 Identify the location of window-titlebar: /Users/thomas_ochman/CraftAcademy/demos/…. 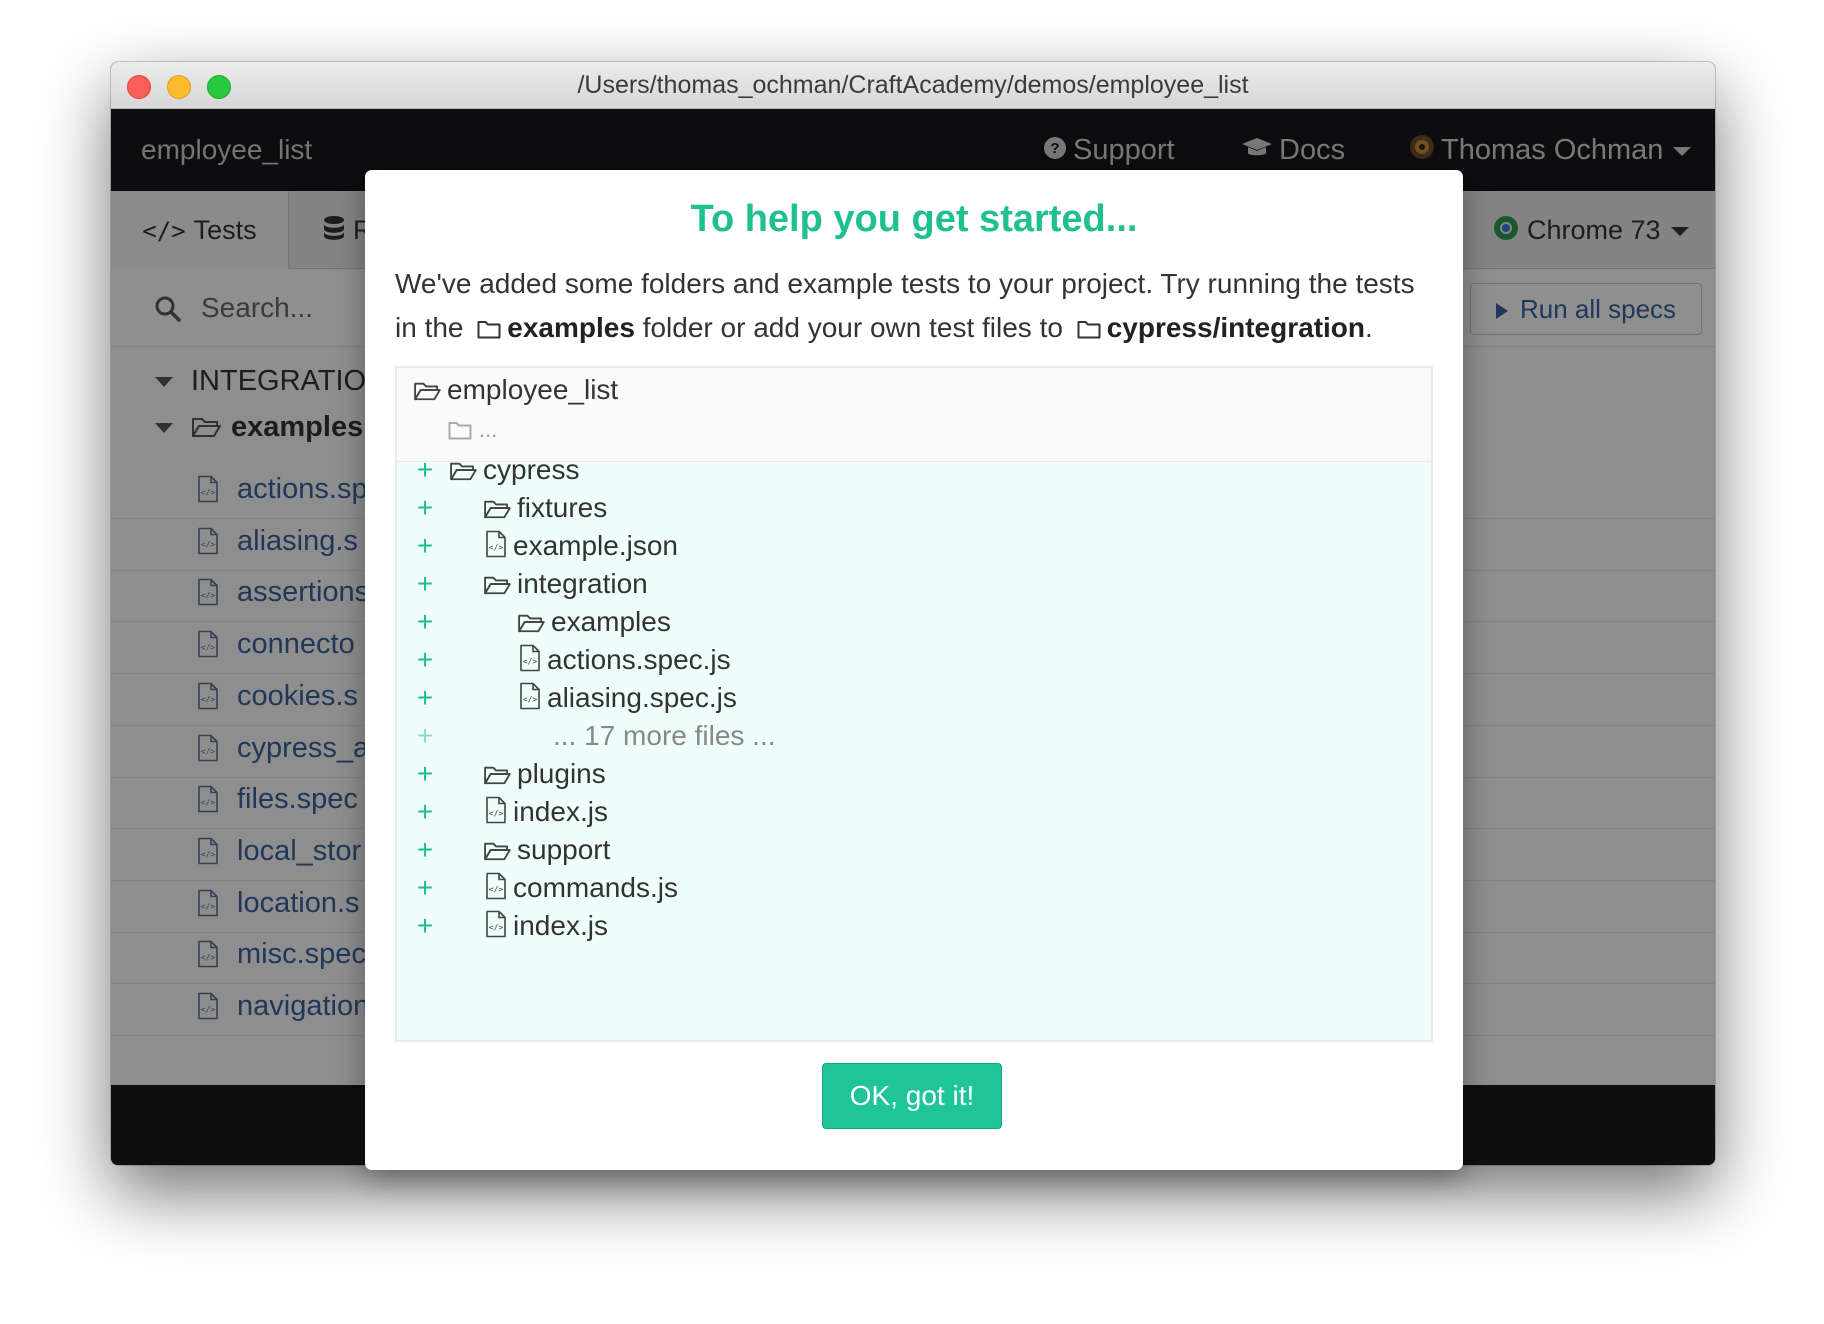
(913, 85).